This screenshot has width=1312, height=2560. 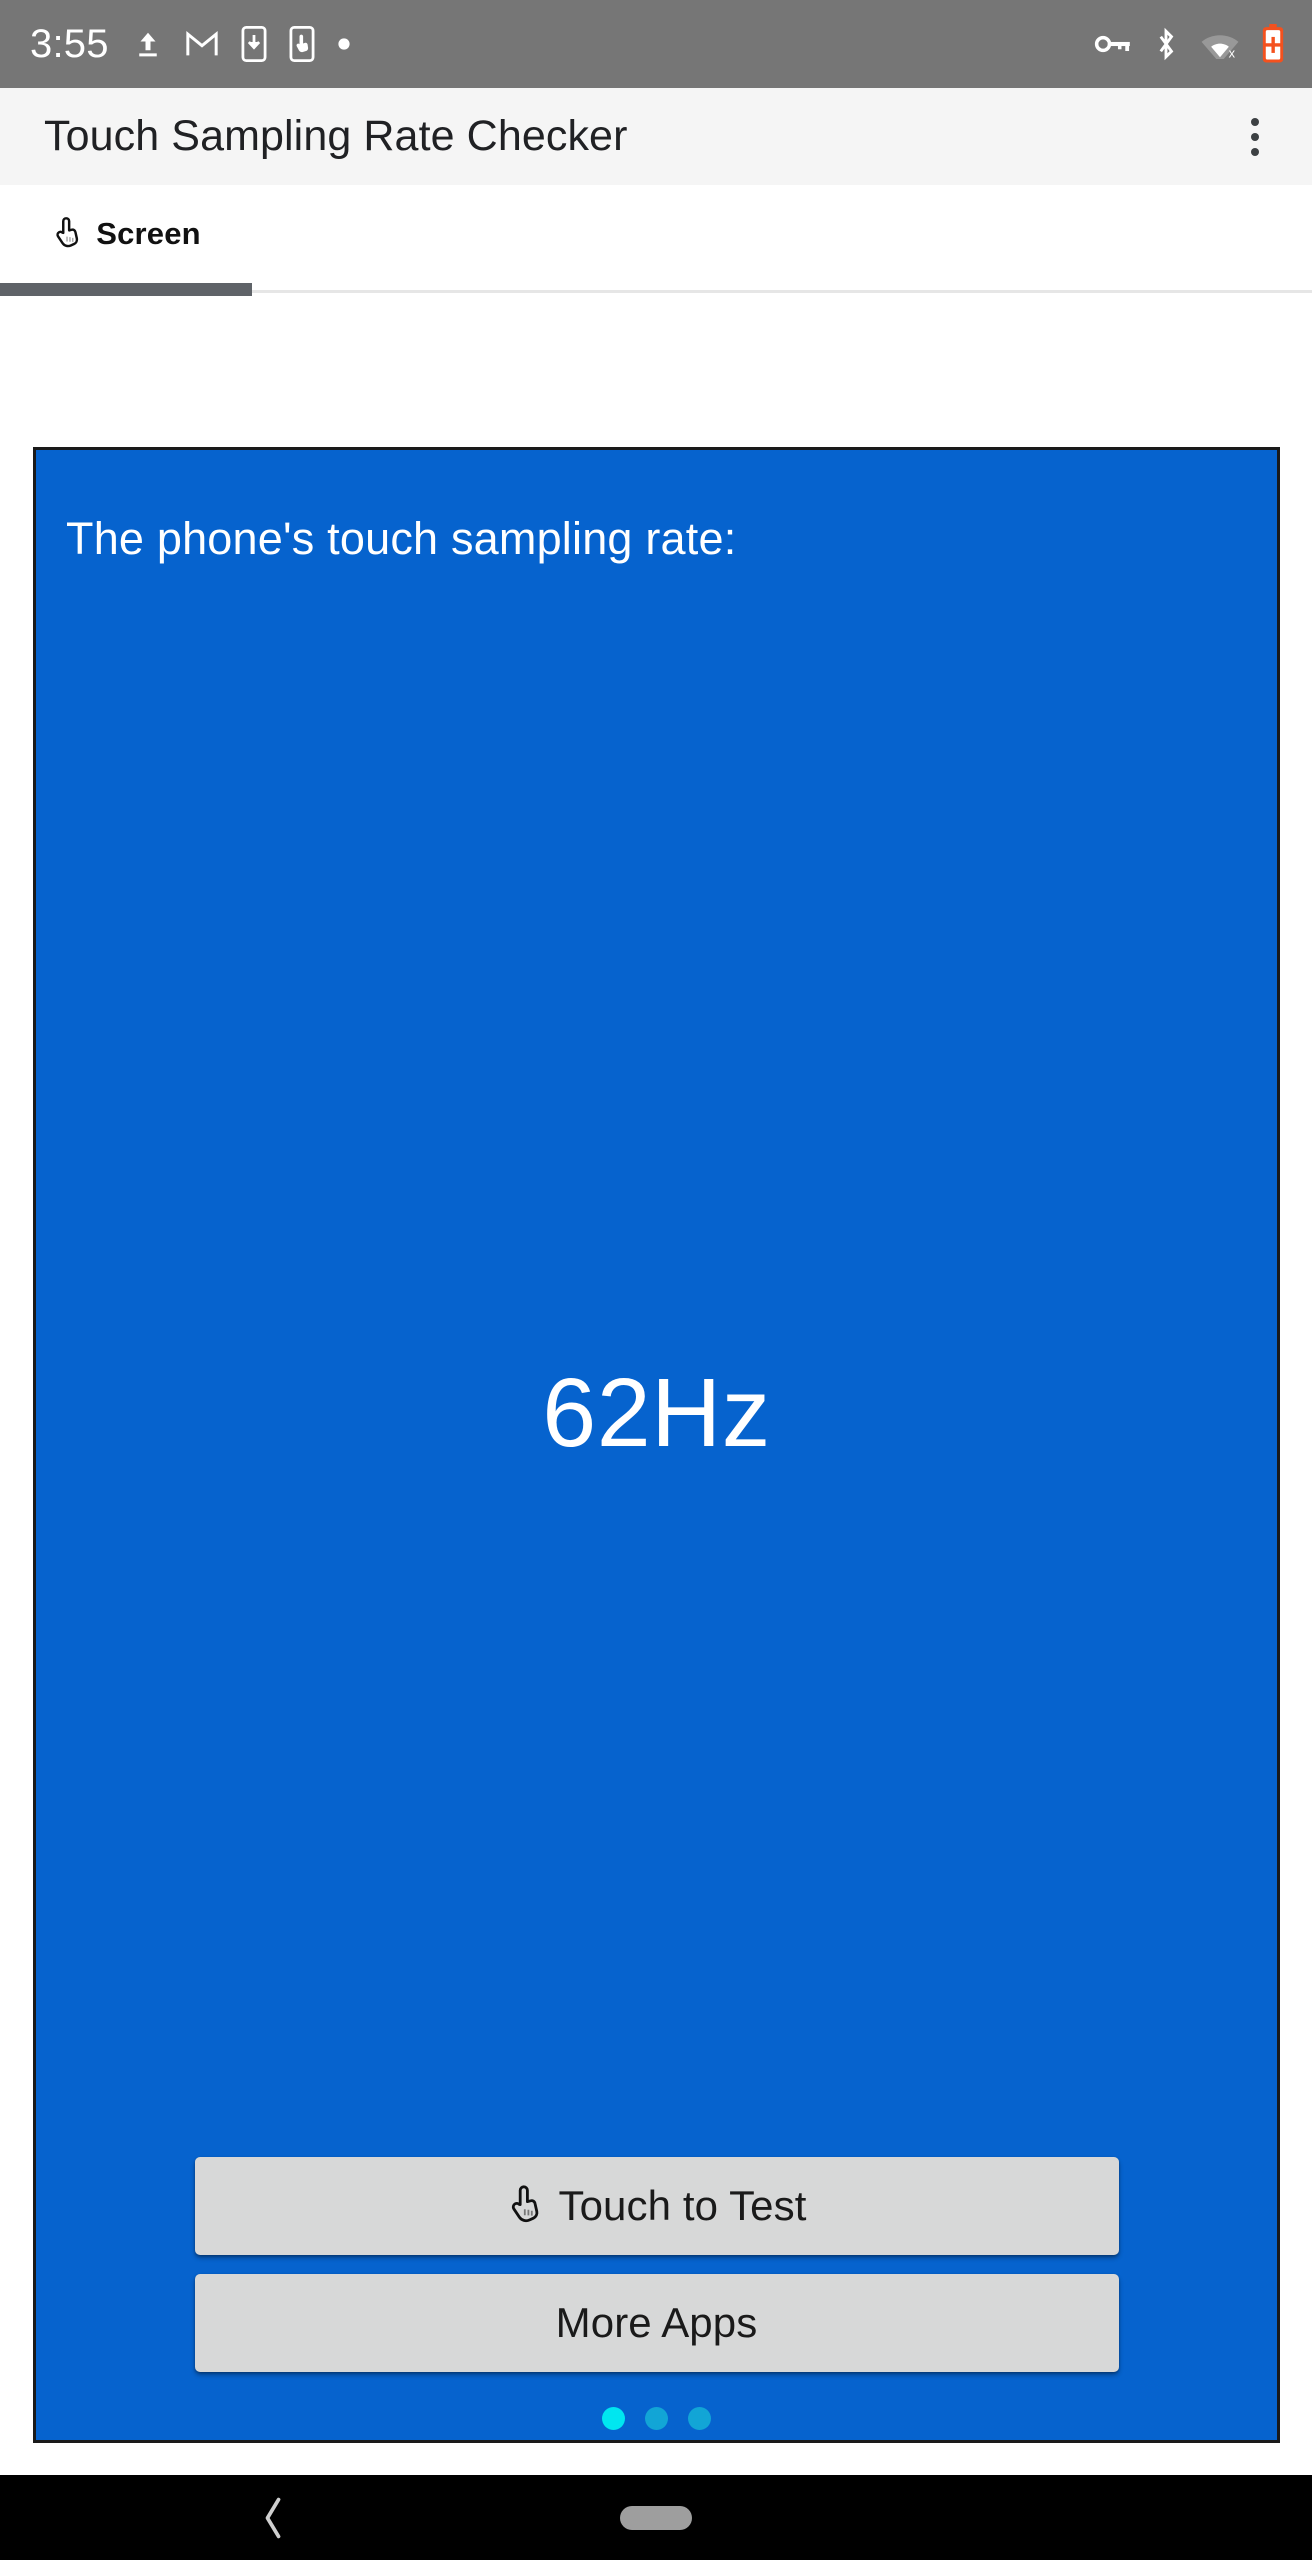 What do you see at coordinates (336, 136) in the screenshot?
I see `page-title: Touch Sampling Rate Checker` at bounding box center [336, 136].